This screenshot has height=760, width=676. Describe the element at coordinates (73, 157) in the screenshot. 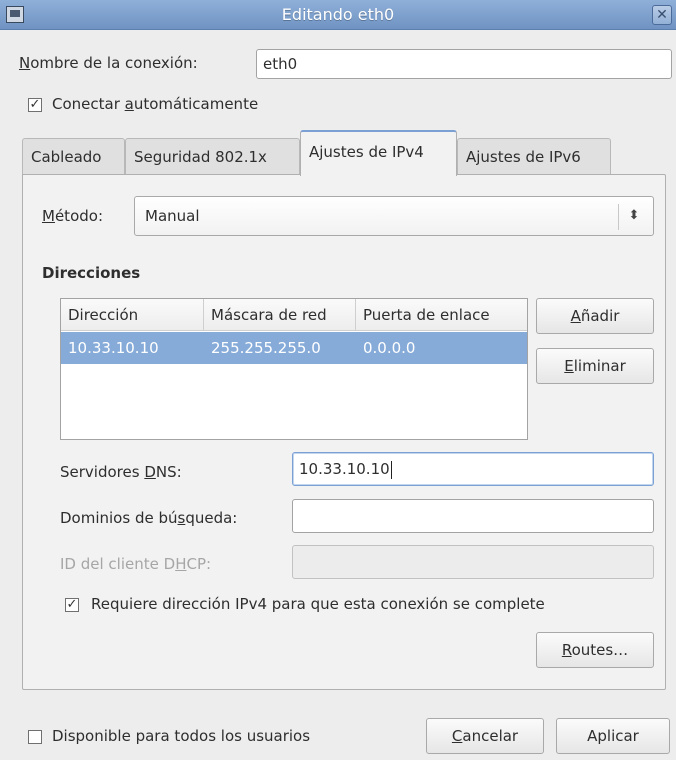

I see `tab-cableado: Cableado` at that location.